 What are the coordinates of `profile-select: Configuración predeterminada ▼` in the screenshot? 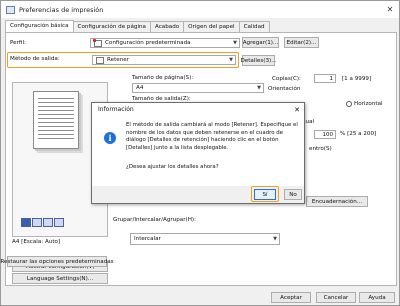 It's located at (165, 43).